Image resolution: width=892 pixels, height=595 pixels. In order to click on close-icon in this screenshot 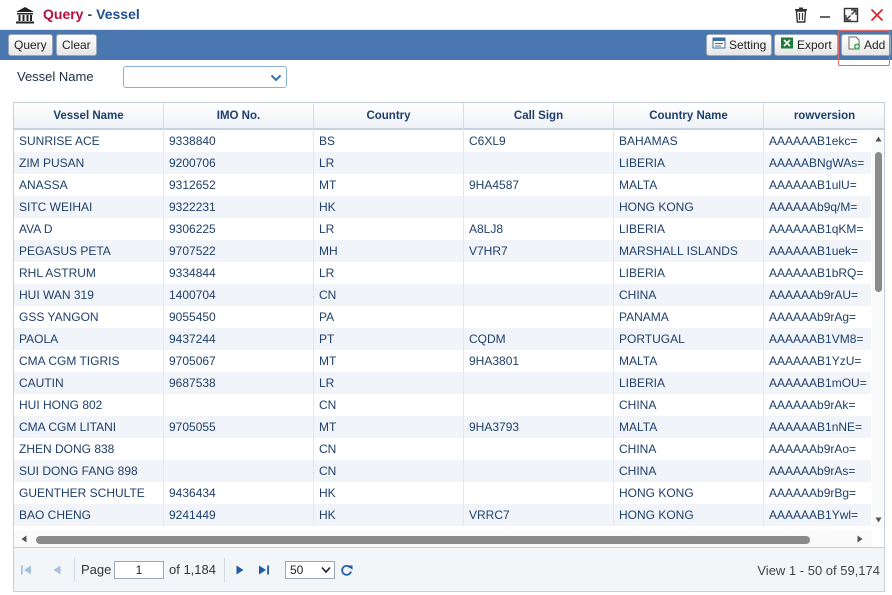, I will do `click(877, 15)`.